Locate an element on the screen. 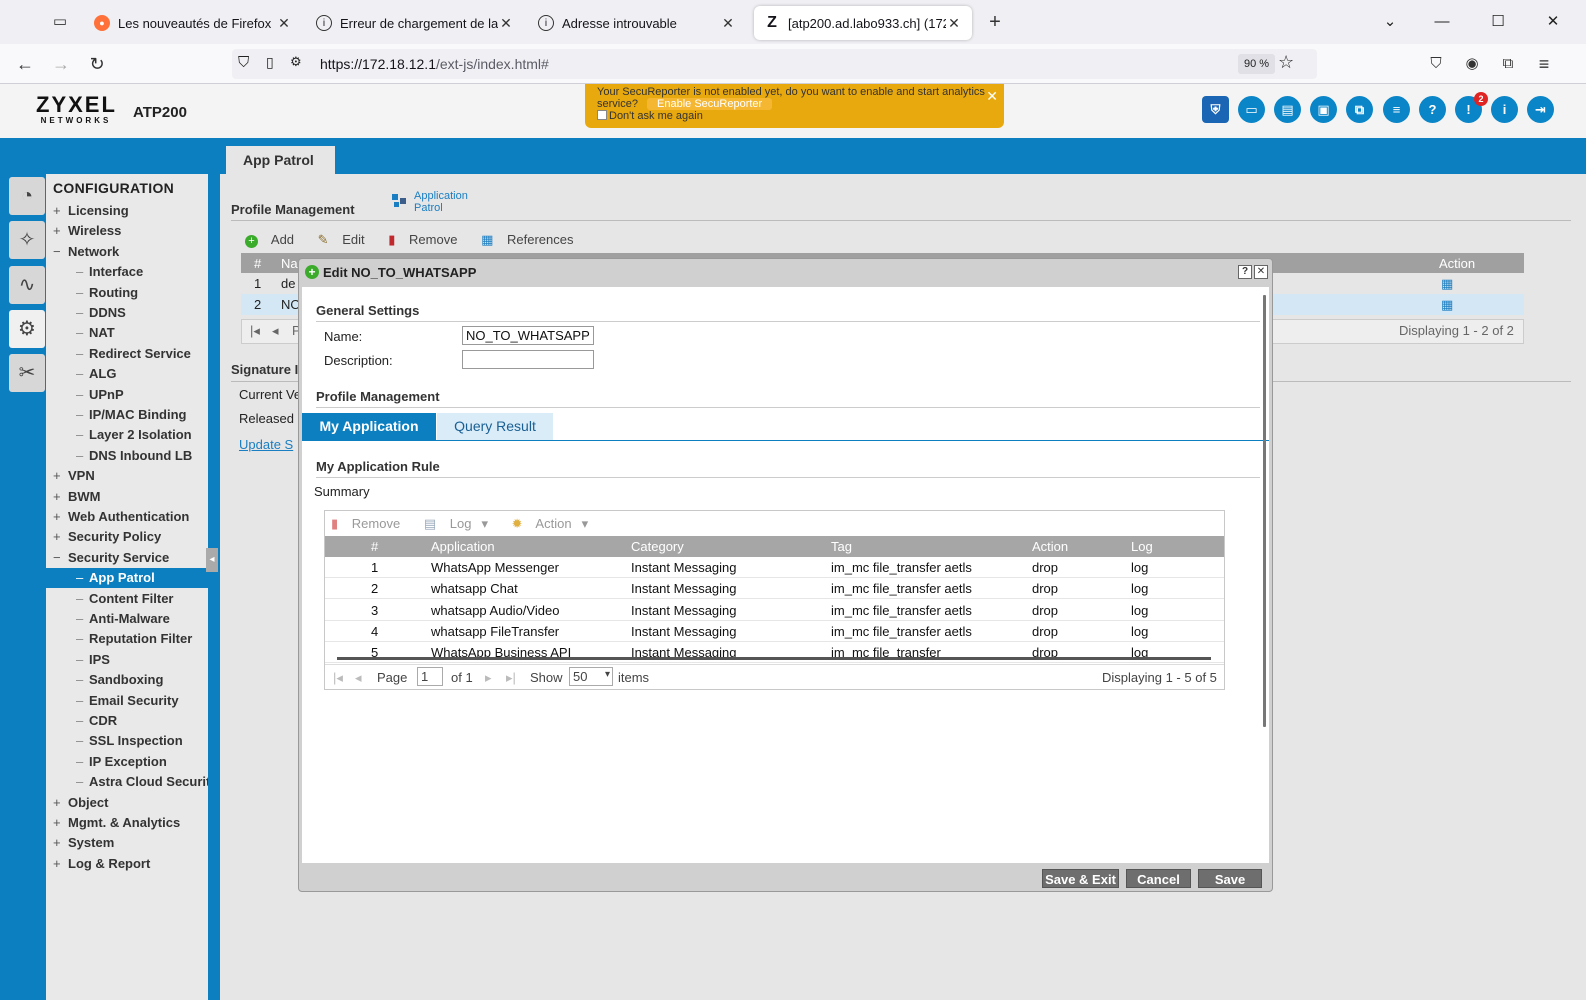 The width and height of the screenshot is (1586, 1000). sidebar-item: – CDR is located at coordinates (127, 721).